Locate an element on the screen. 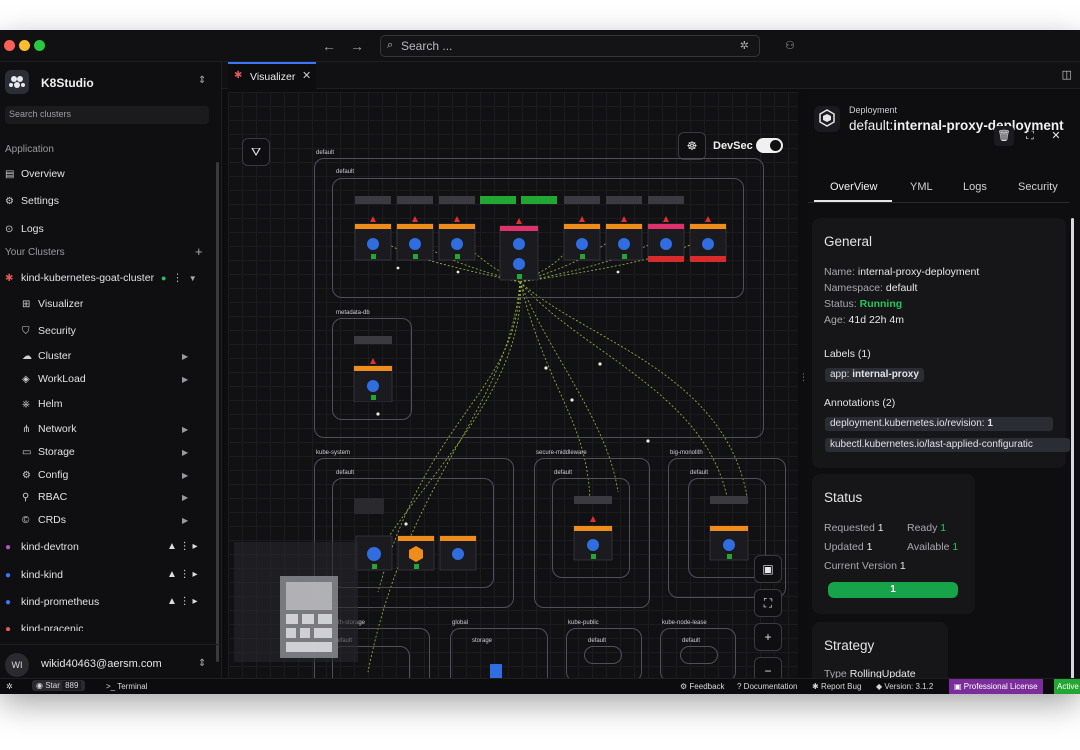 The height and width of the screenshot is (750, 1080). requested-label: Requested is located at coordinates (849, 528).